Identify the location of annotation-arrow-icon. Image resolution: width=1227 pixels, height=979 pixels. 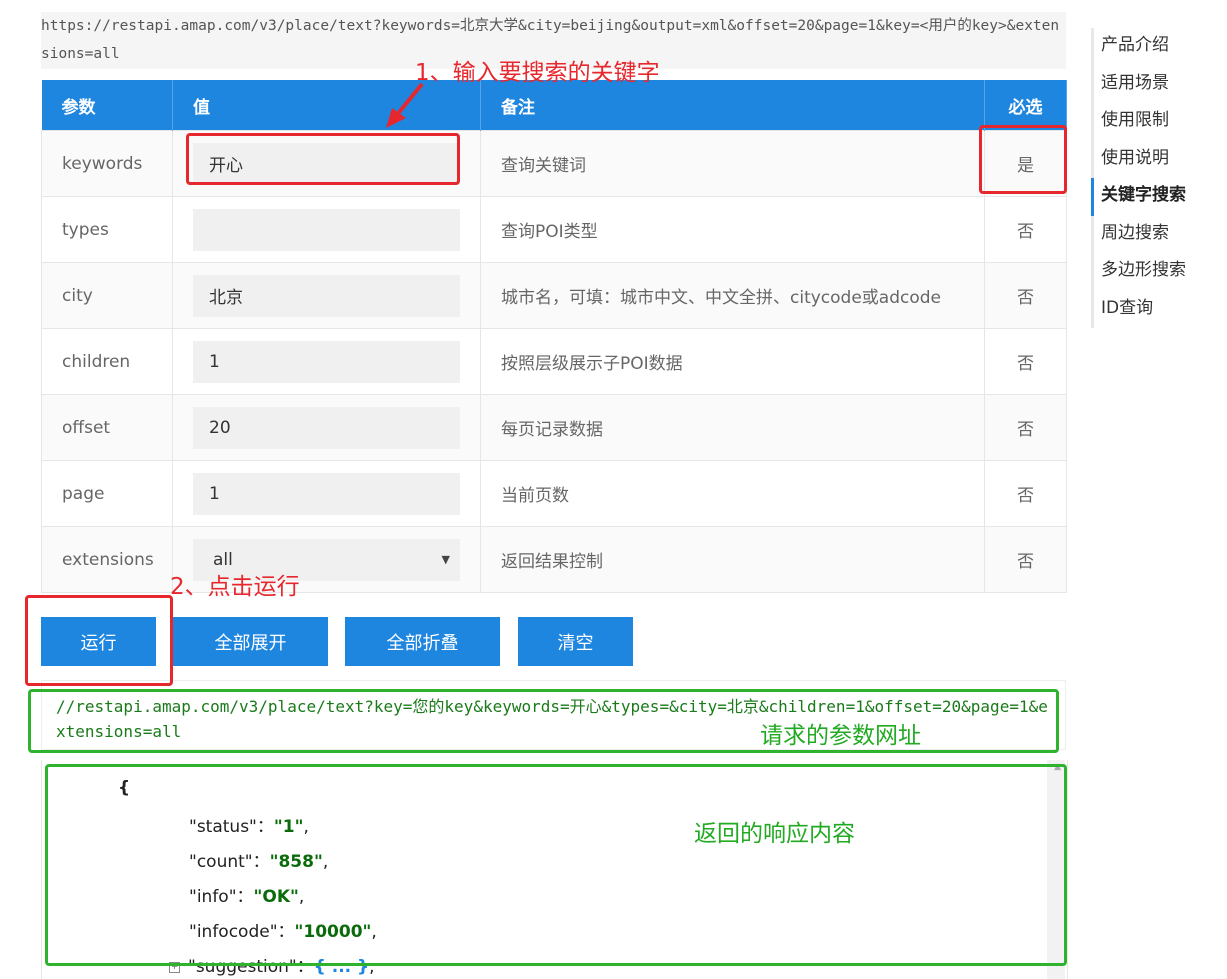
(405, 105).